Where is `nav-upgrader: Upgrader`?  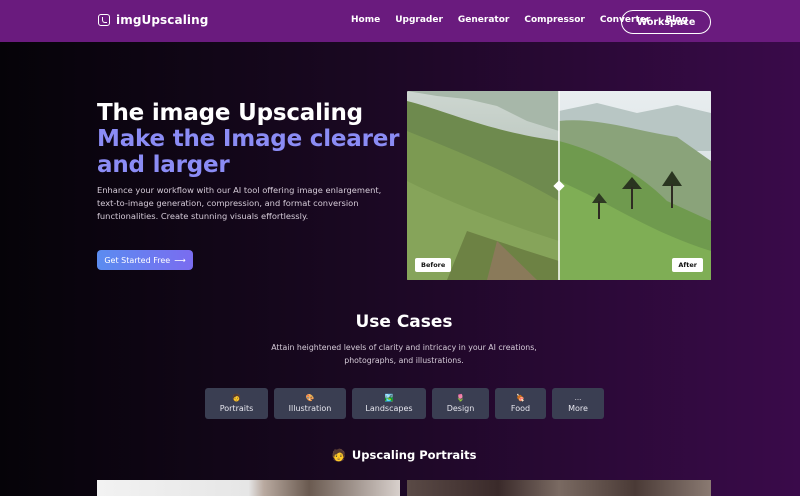 nav-upgrader: Upgrader is located at coordinates (419, 20).